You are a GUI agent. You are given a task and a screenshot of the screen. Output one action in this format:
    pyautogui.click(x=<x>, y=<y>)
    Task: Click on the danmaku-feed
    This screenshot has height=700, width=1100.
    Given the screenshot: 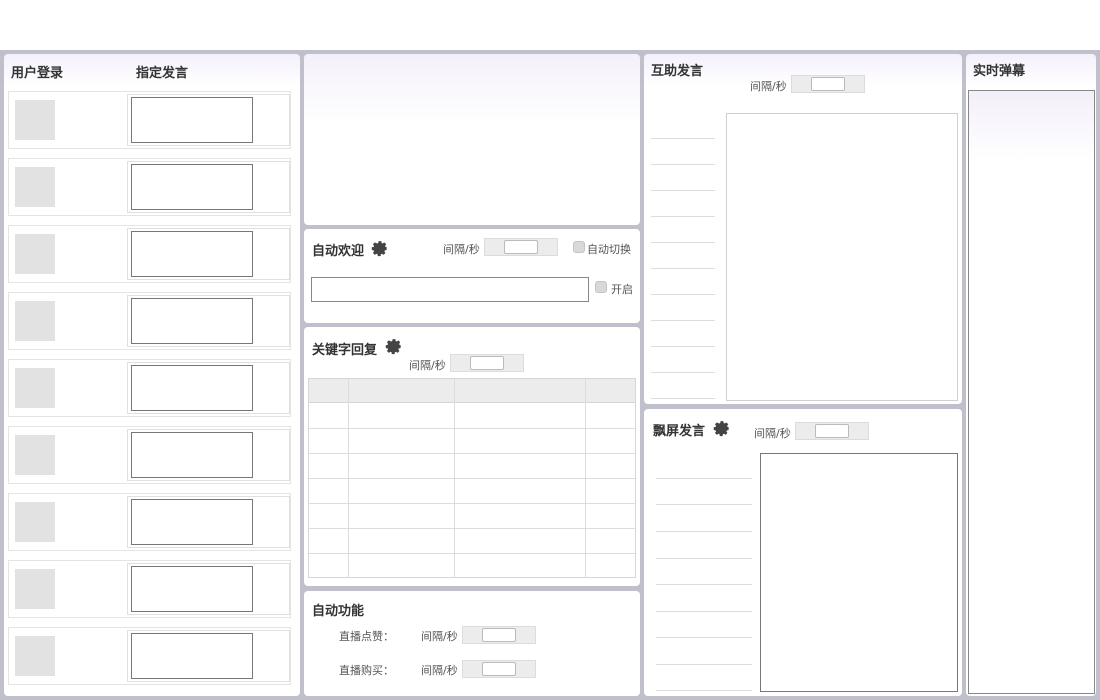 What is the action you would take?
    pyautogui.click(x=1031, y=392)
    